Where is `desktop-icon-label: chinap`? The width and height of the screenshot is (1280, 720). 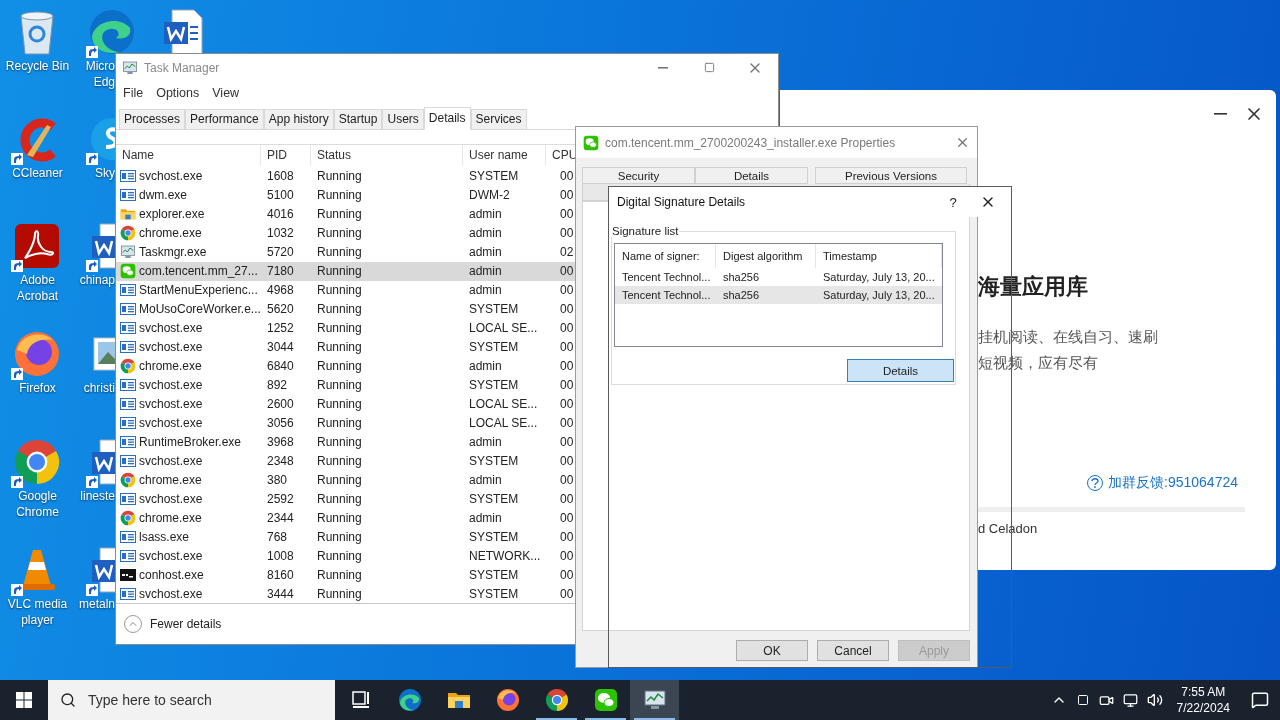
desktop-icon-label: chinap is located at coordinates (95, 280).